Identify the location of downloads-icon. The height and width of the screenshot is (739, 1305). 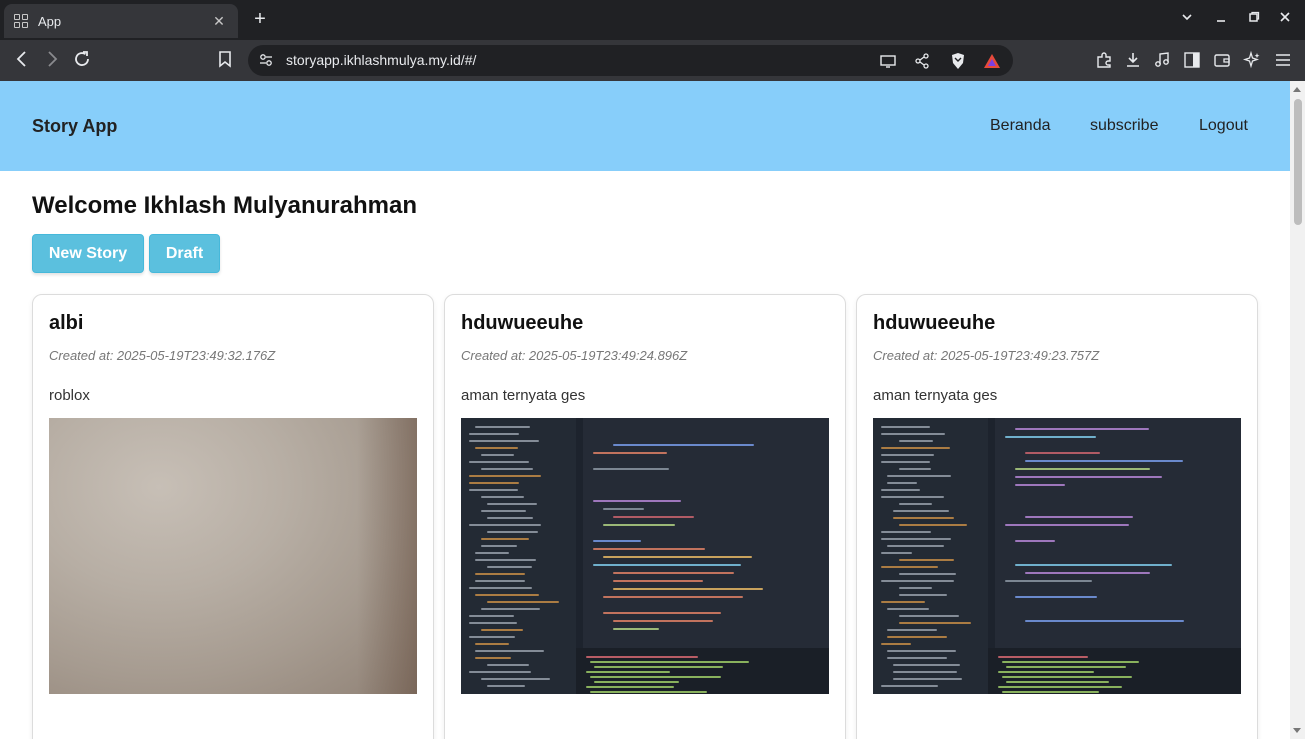
(1133, 60).